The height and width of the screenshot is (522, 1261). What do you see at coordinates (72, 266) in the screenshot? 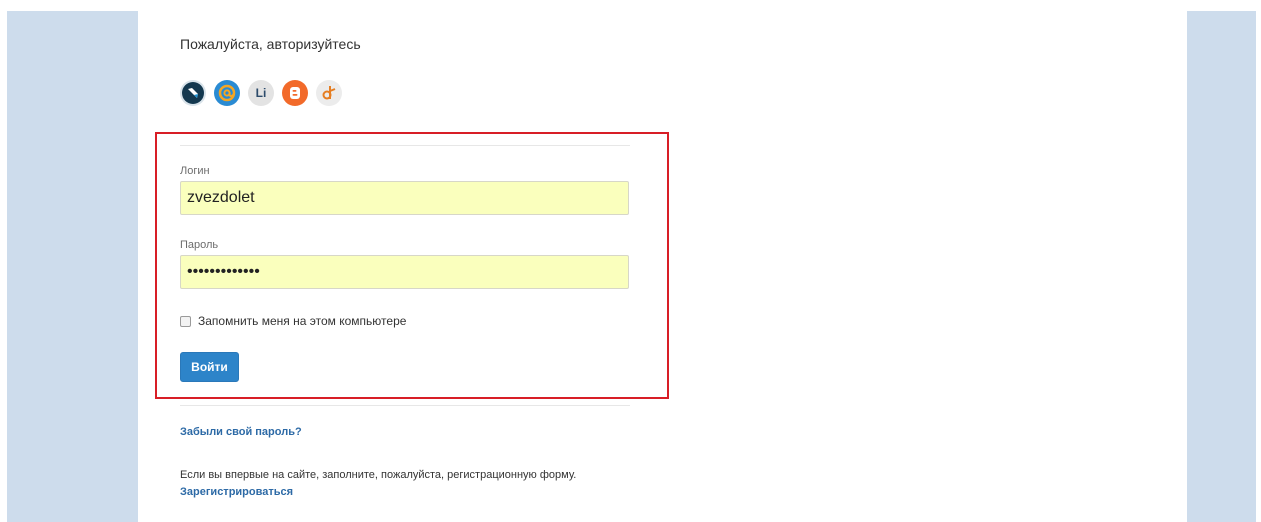
I see `left-background-panel` at bounding box center [72, 266].